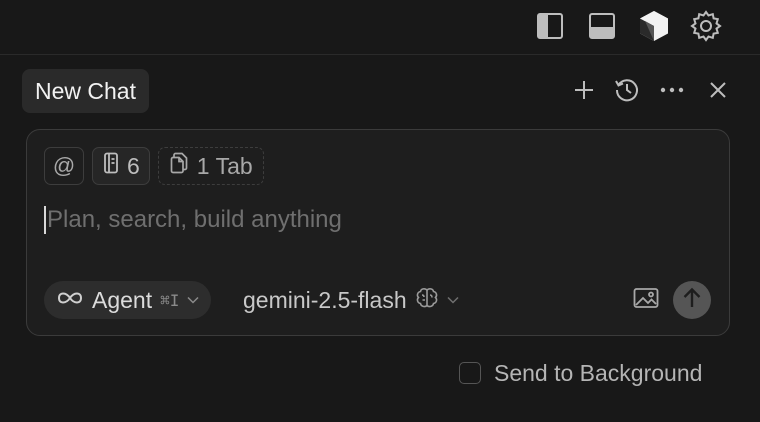  I want to click on send-to-background-checkbox, so click(470, 373).